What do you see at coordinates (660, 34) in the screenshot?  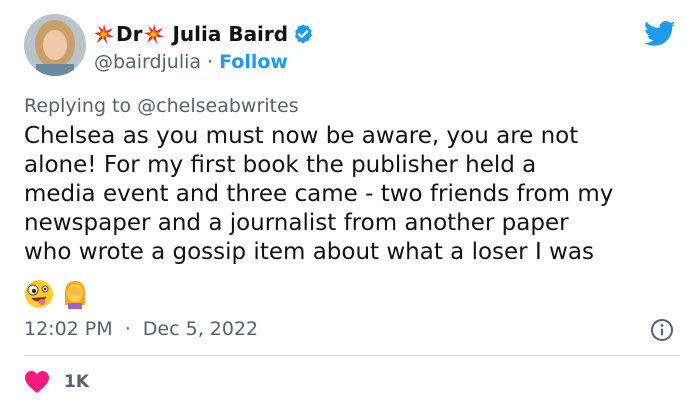 I see `twitter-bird-icon` at bounding box center [660, 34].